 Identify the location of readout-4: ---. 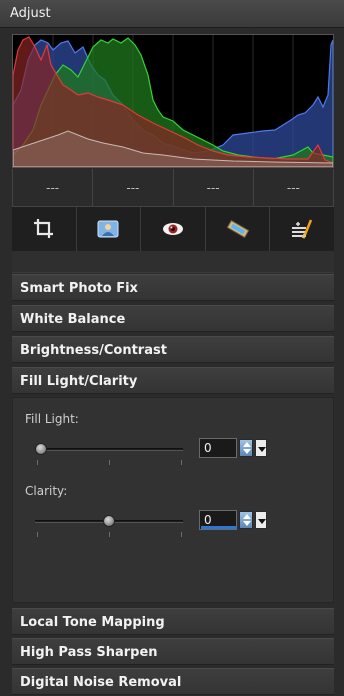
(293, 188).